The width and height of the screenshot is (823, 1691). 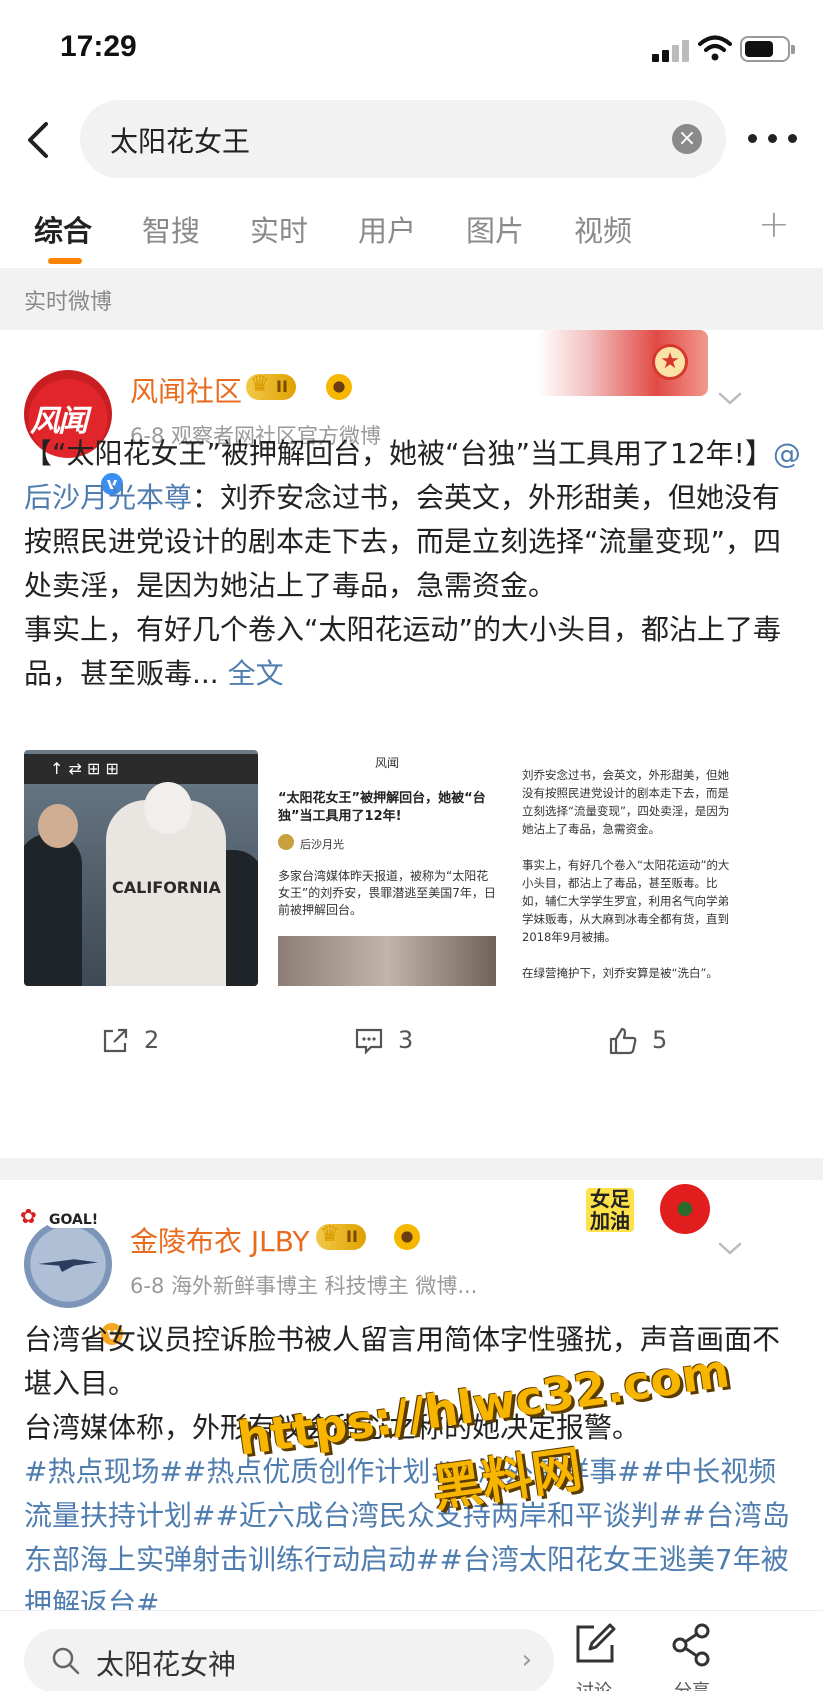 I want to click on goal-sticker: GOAL!, so click(x=74, y=1220).